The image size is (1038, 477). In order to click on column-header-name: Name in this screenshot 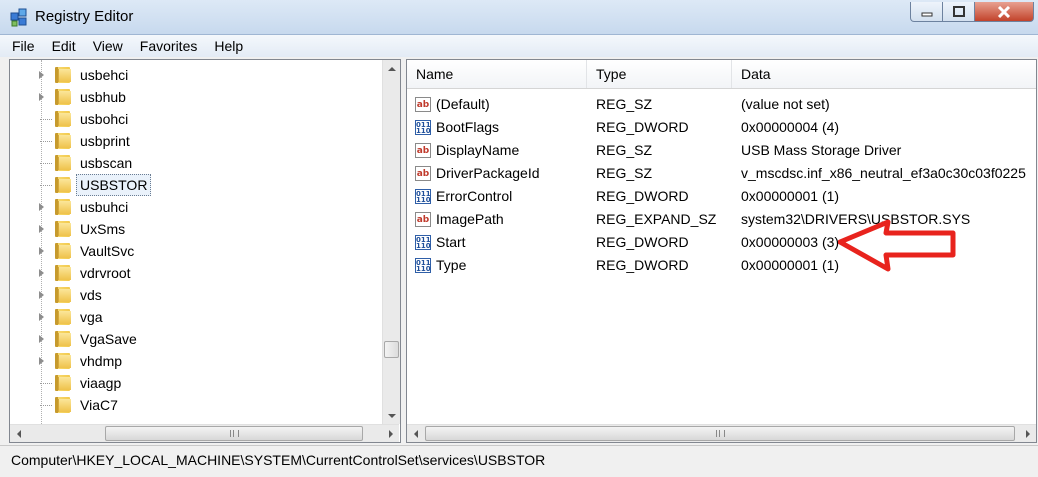, I will do `click(497, 74)`.